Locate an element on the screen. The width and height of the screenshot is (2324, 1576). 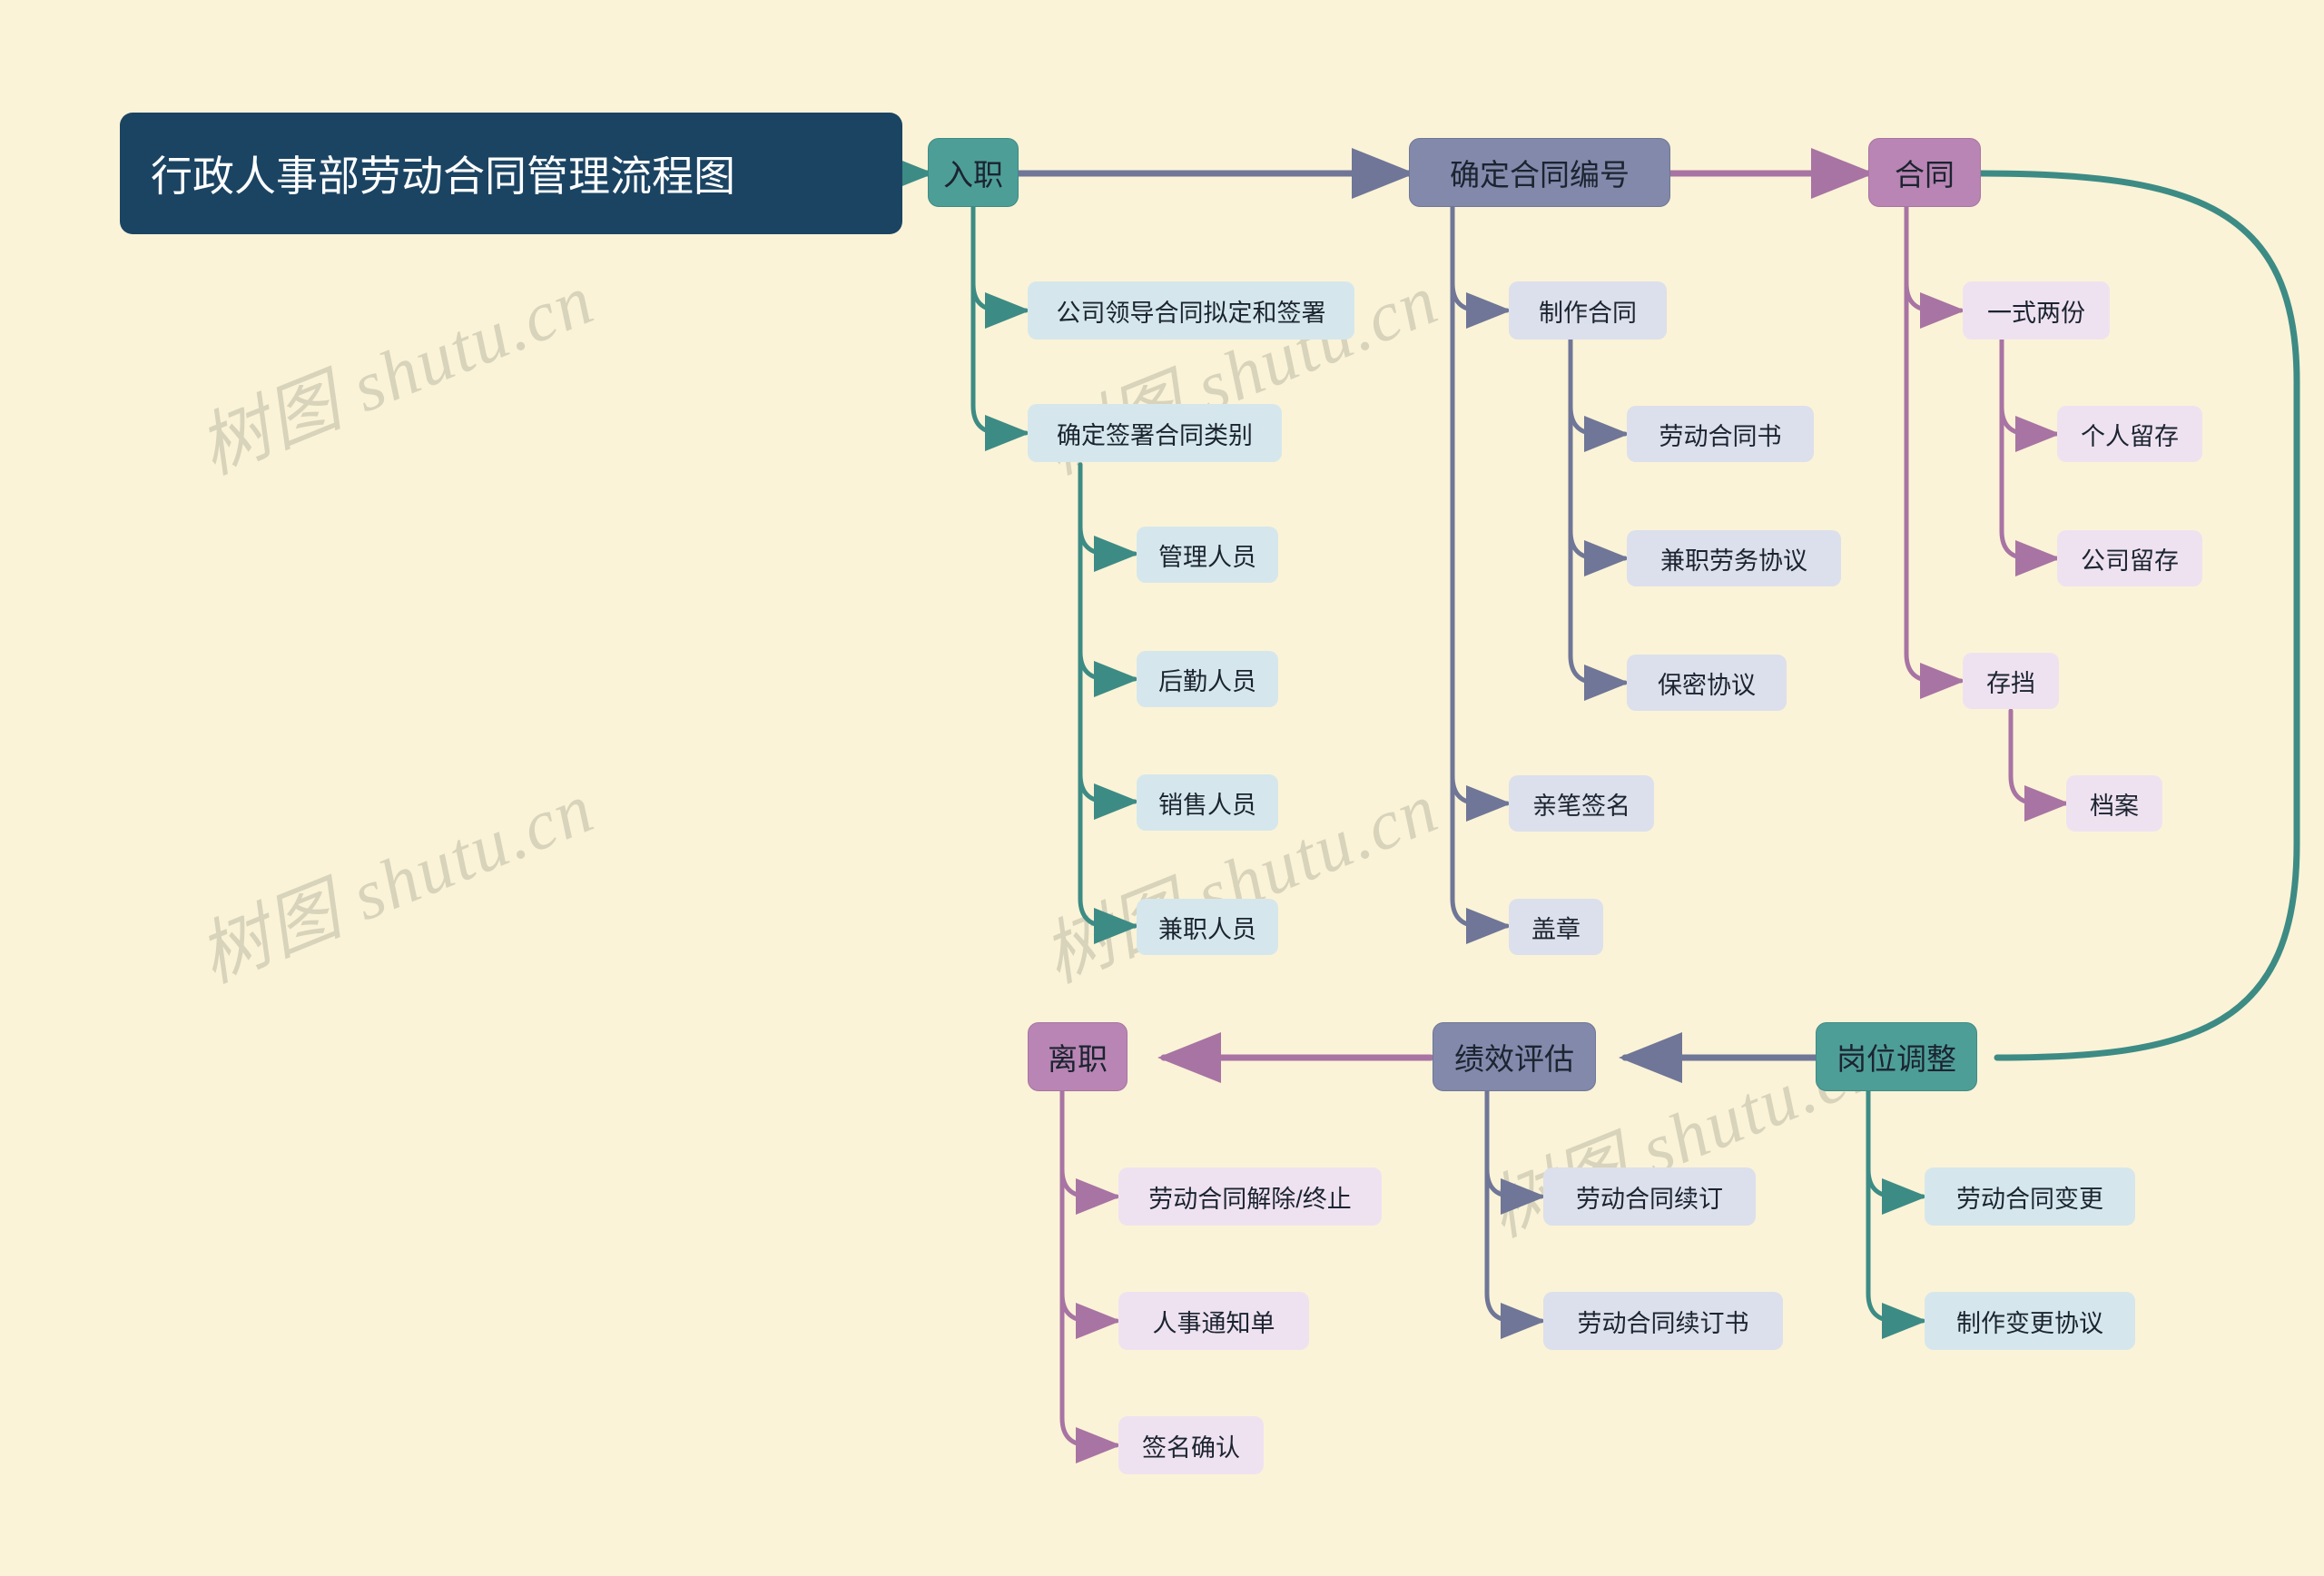
page-title: 行政人事部劳动合同管理流程图 is located at coordinates (511, 173).